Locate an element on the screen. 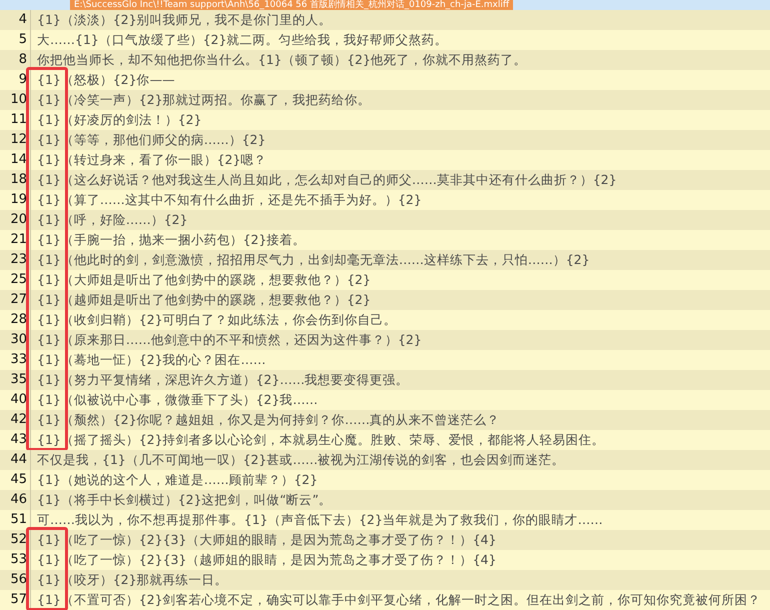 The image size is (770, 610). segment-text: 大……{1}（口气放缓了些）{2}就二两。匀些给我，我好帮师父熬药。 is located at coordinates (242, 40).